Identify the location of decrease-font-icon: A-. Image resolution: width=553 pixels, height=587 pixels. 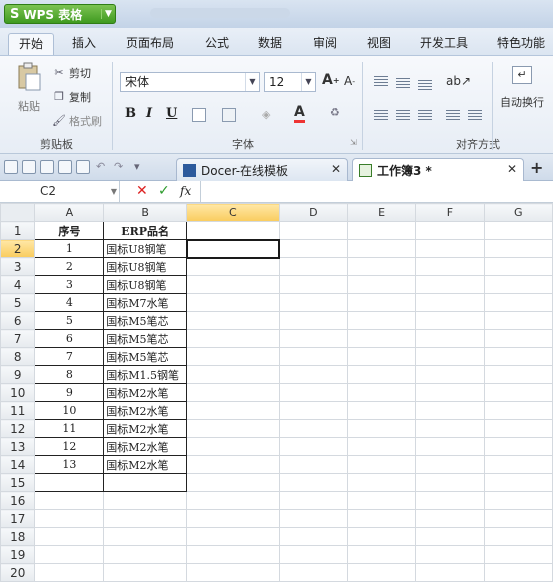
(349, 81).